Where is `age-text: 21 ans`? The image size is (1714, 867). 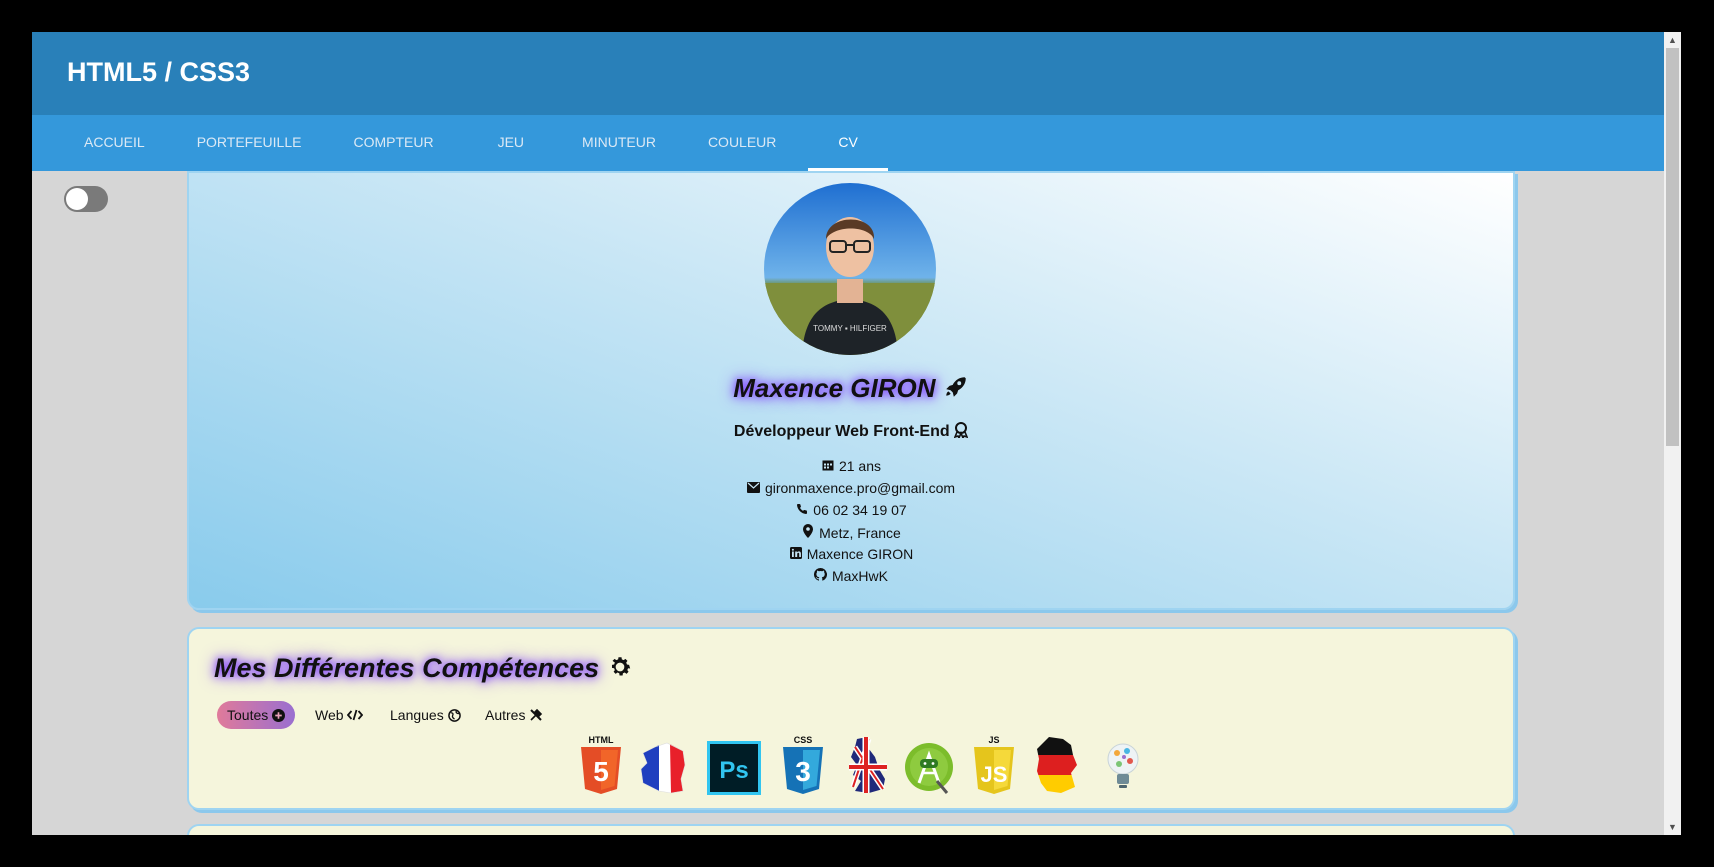 age-text: 21 ans is located at coordinates (860, 466).